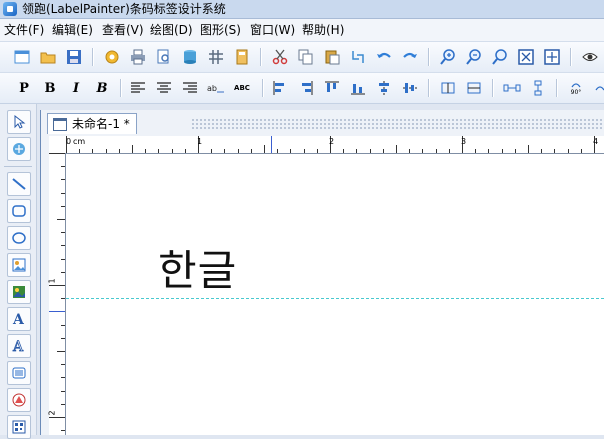  I want to click on align-objects-right-button, so click(306, 88).